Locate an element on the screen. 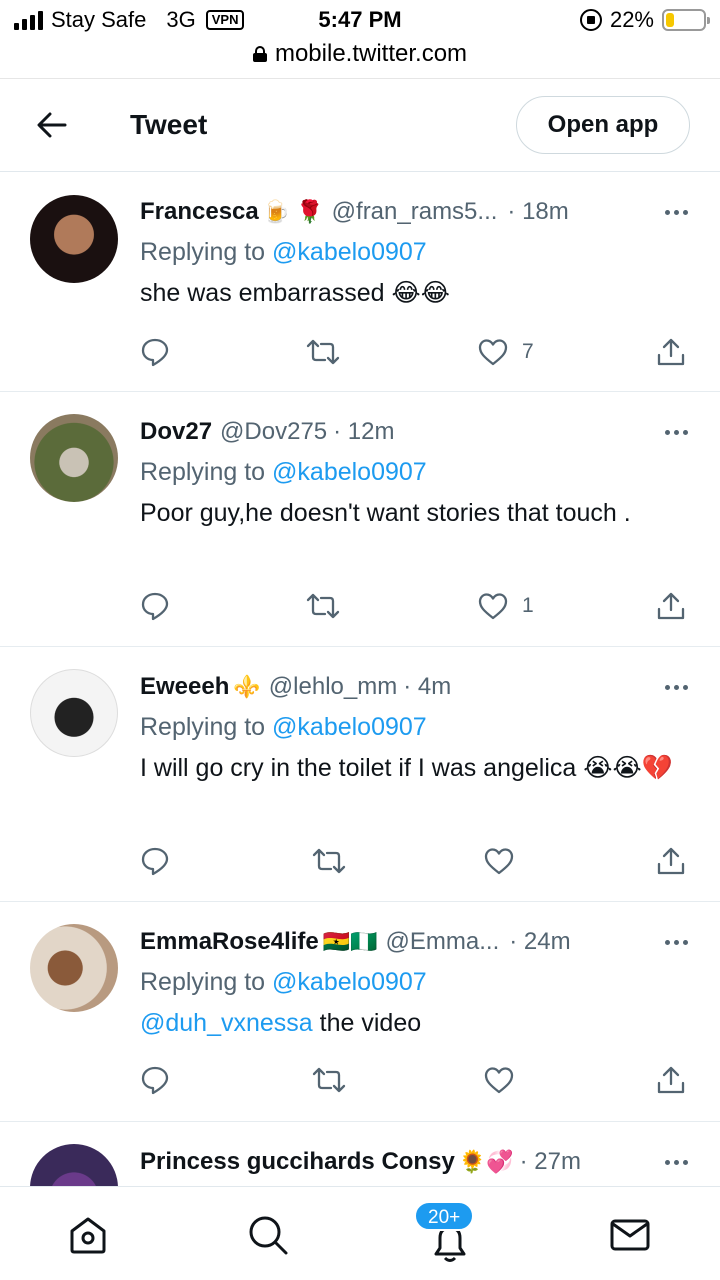 Image resolution: width=720 pixels, height=1280 pixels. user-name: Dov27 is located at coordinates (176, 432).